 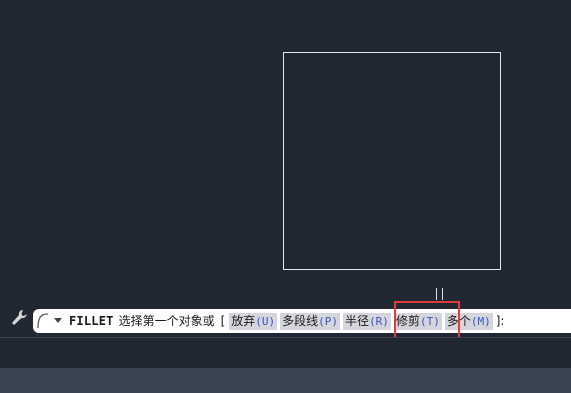 What do you see at coordinates (439, 294) in the screenshot?
I see `cursor-crosshair` at bounding box center [439, 294].